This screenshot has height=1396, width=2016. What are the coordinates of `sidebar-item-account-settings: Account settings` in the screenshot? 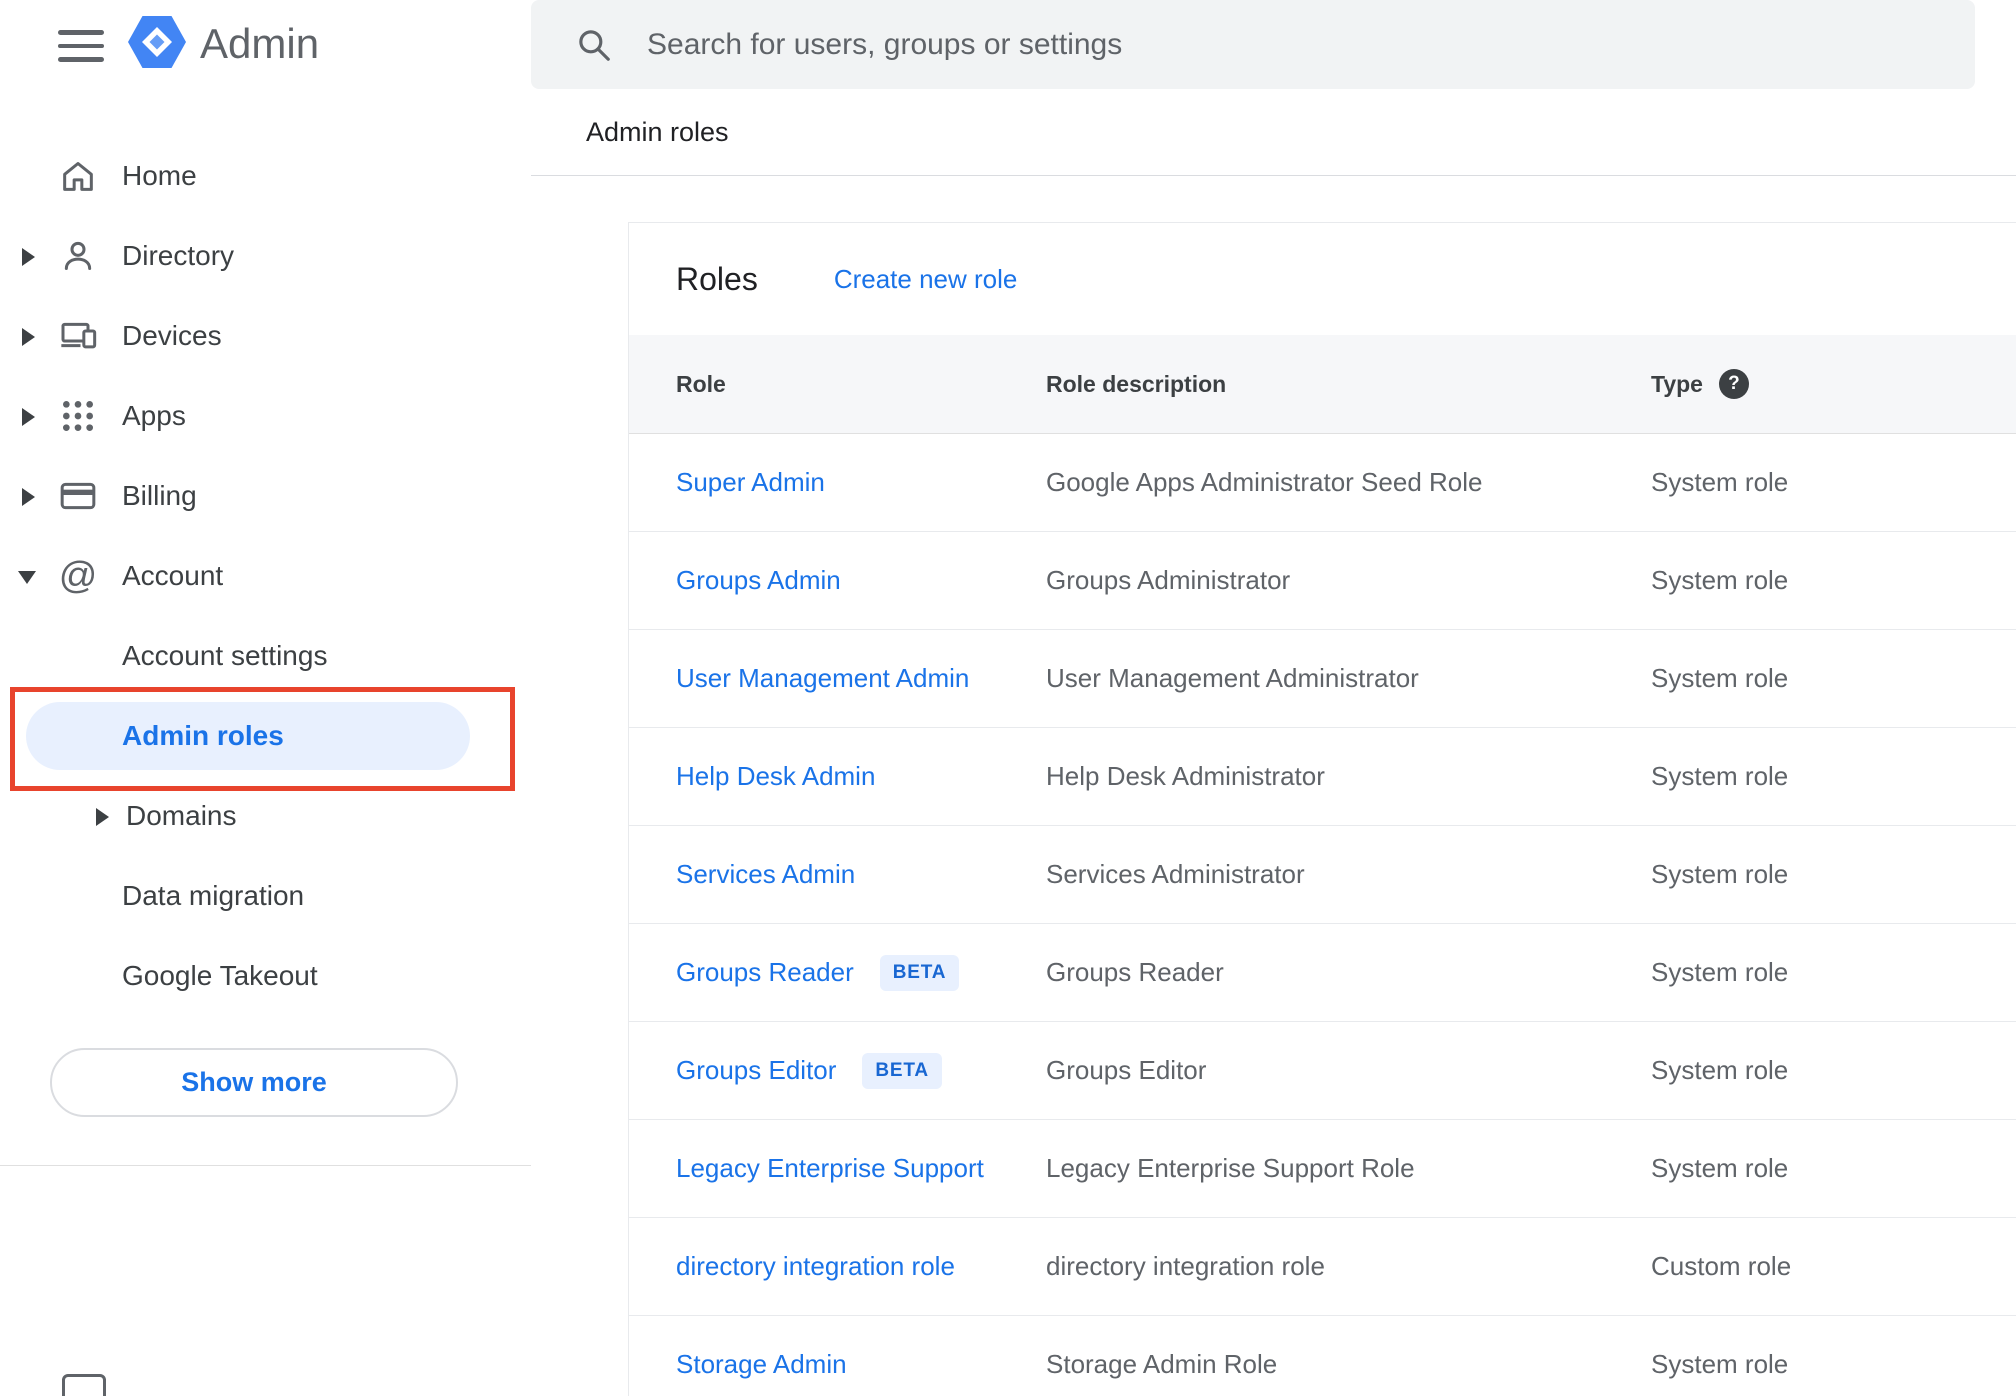 It's located at (265, 656).